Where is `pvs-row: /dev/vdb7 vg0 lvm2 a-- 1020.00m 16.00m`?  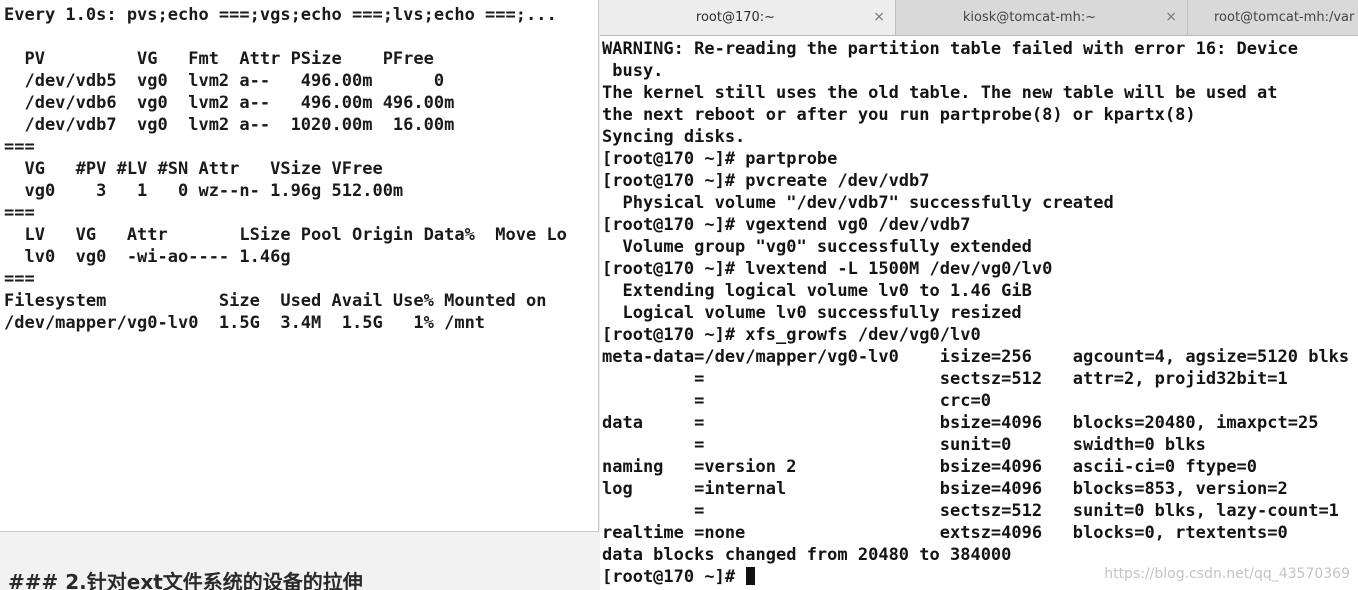
pvs-row: /dev/vdb7 vg0 lvm2 a-- 1020.00m 16.00m is located at coordinates (229, 125).